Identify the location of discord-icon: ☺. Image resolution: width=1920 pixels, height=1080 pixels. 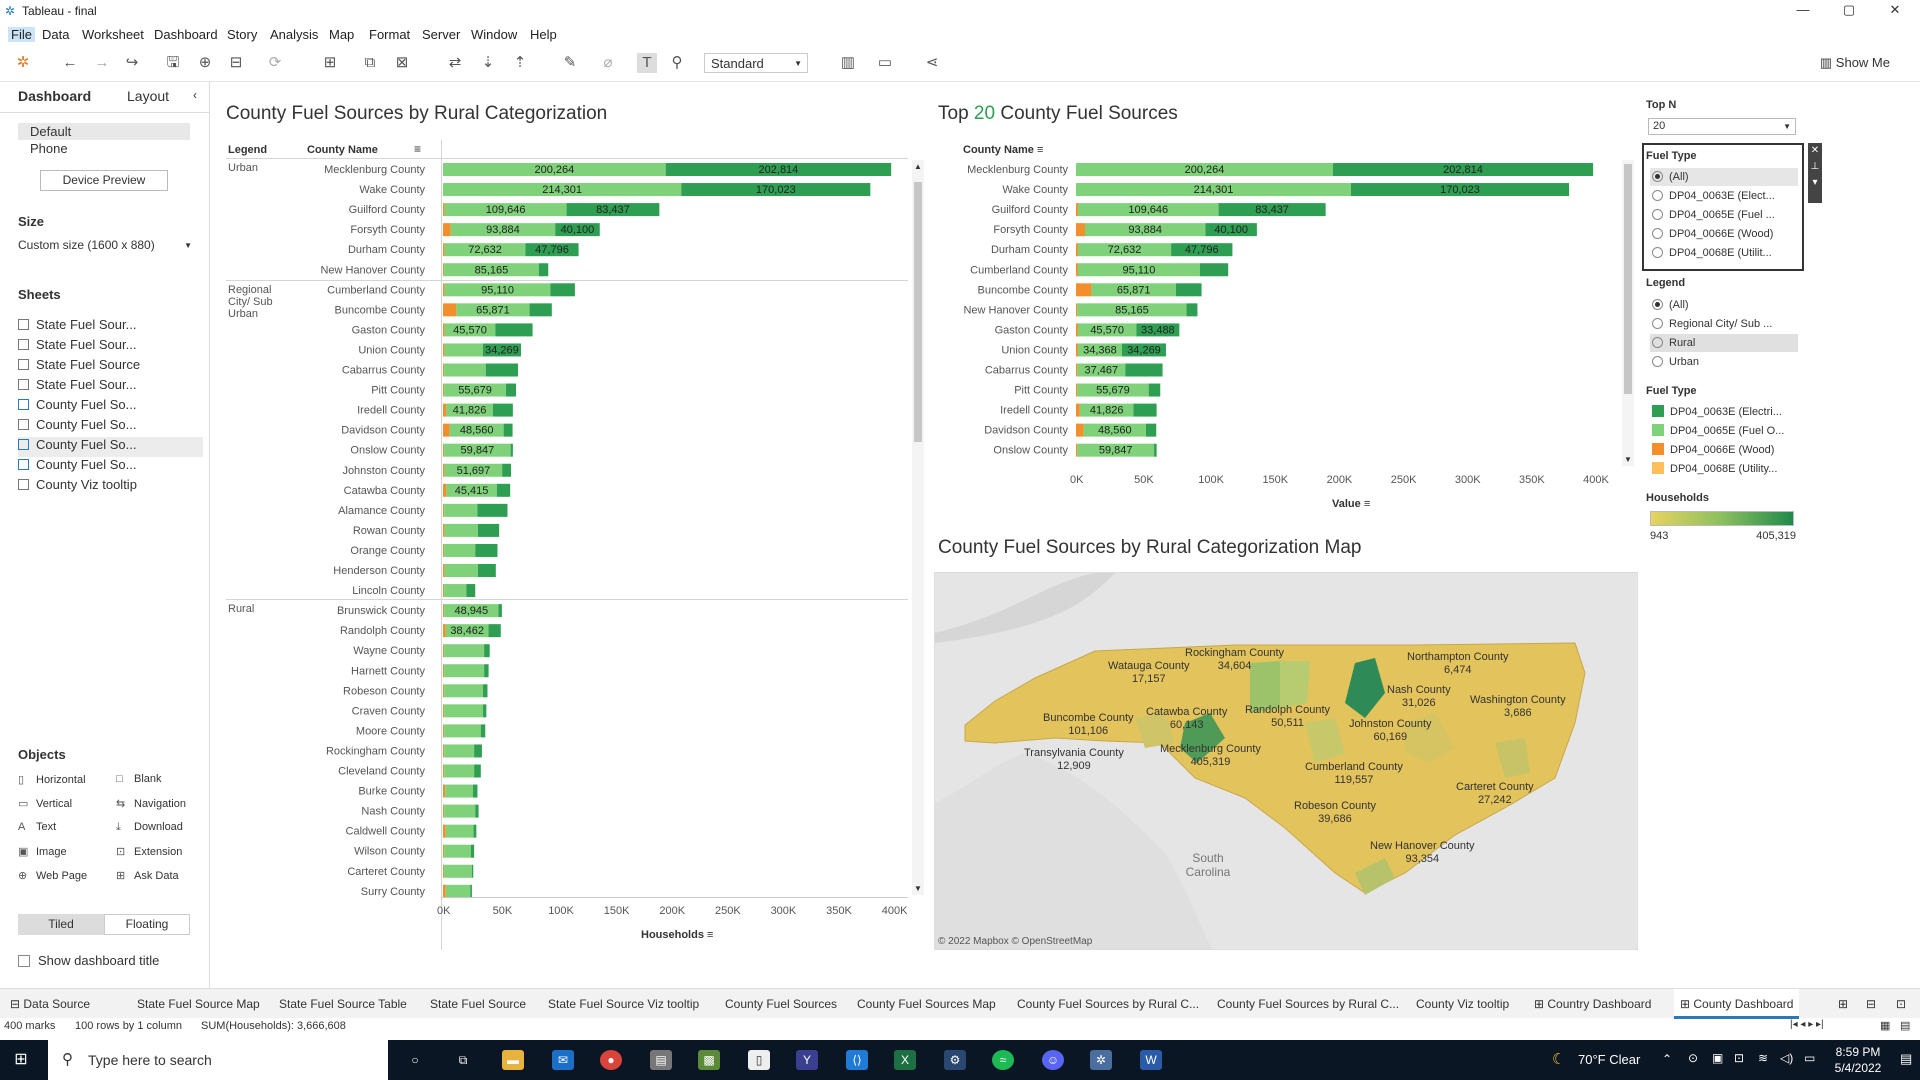
(1053, 1060).